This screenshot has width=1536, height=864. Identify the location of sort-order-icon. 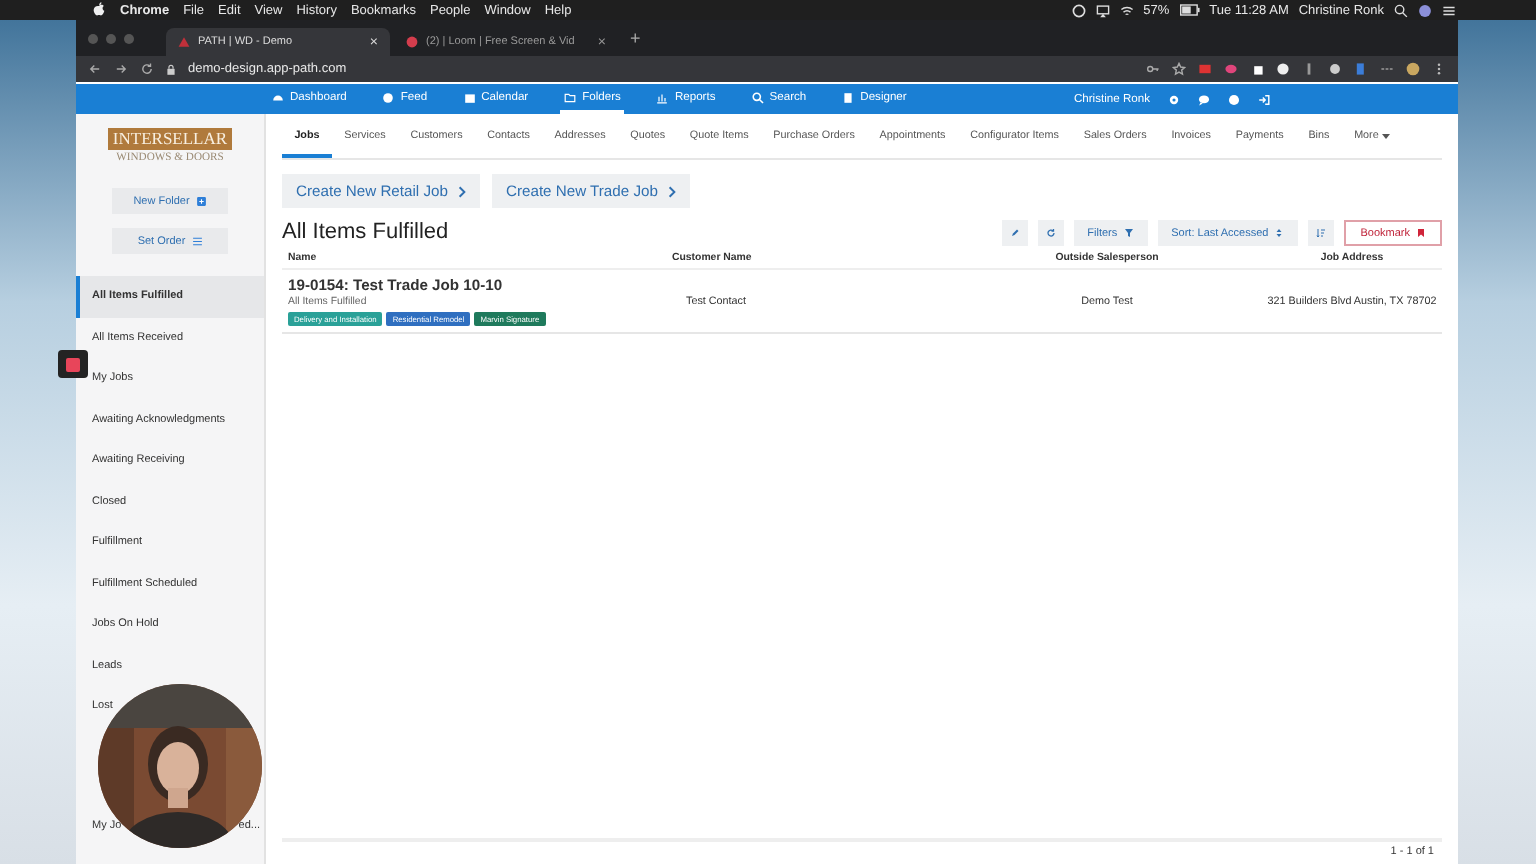
(1321, 233).